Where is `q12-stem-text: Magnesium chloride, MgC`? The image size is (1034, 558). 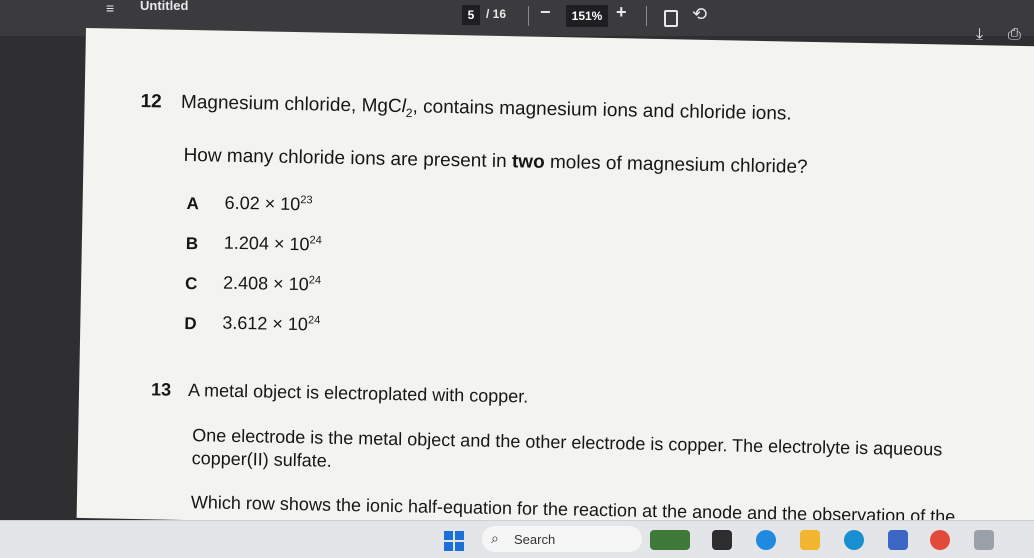 q12-stem-text: Magnesium chloride, MgC is located at coordinates (291, 104).